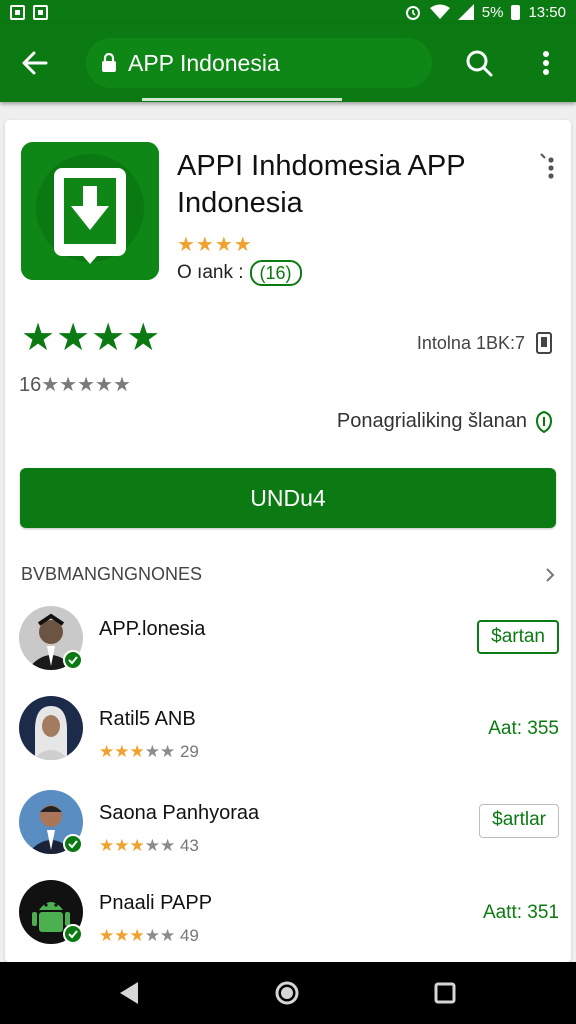 This screenshot has width=576, height=1024. I want to click on search-bar: APP Indonesia, so click(259, 63).